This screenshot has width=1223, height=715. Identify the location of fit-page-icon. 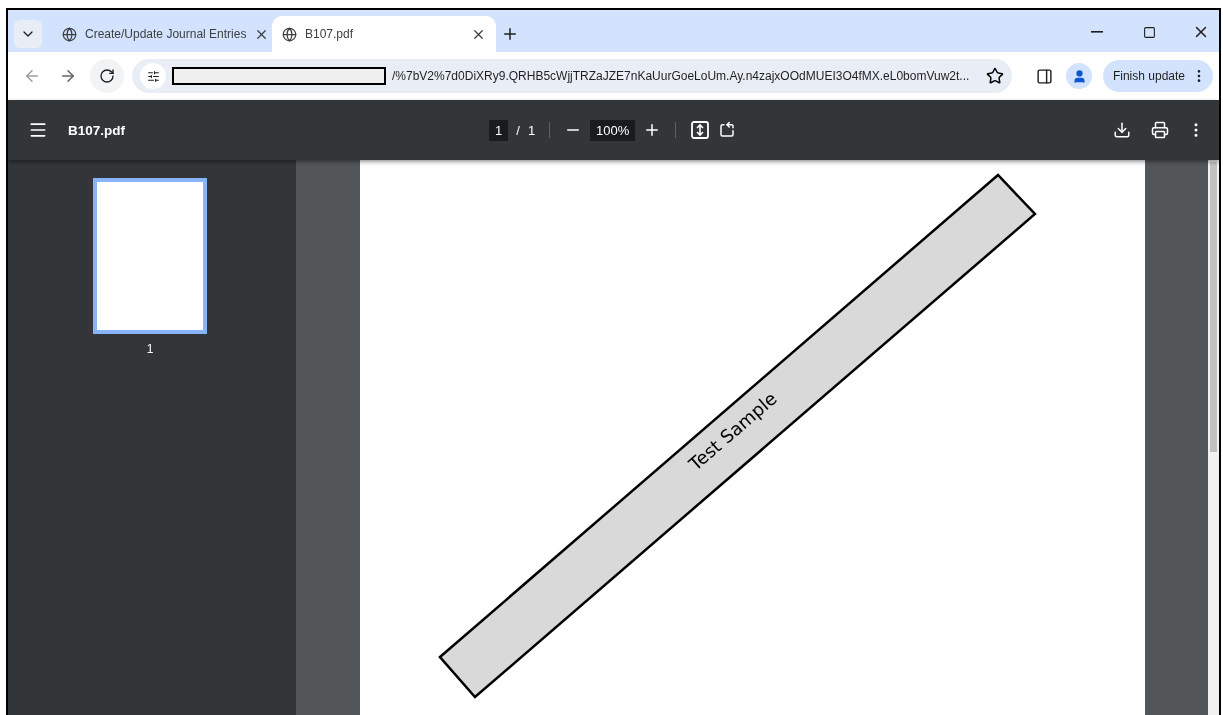
(700, 130).